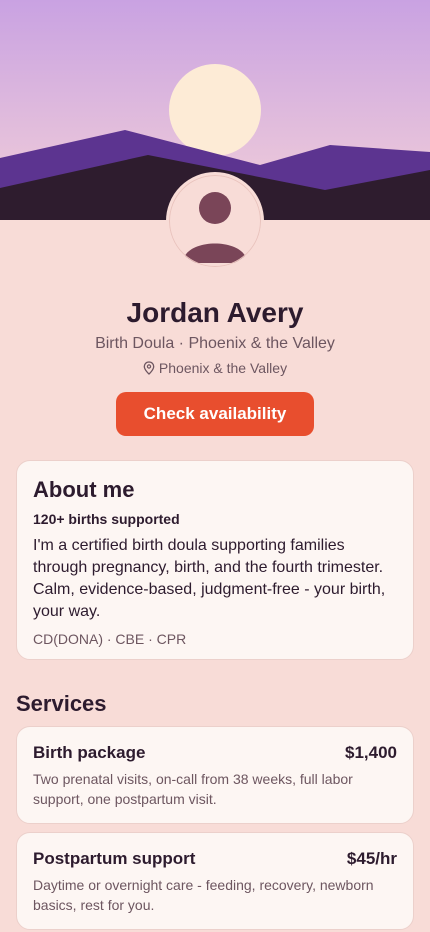 This screenshot has width=430, height=932. I want to click on service-price: $45/hr, so click(371, 858).